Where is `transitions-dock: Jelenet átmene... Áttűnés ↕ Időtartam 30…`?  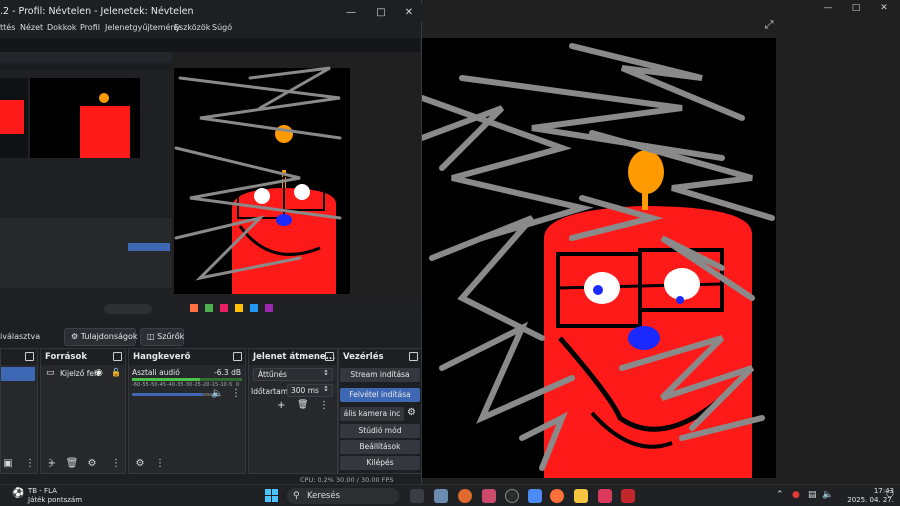 transitions-dock: Jelenet átmene... Áttűnés ↕ Időtartam 30… is located at coordinates (293, 411).